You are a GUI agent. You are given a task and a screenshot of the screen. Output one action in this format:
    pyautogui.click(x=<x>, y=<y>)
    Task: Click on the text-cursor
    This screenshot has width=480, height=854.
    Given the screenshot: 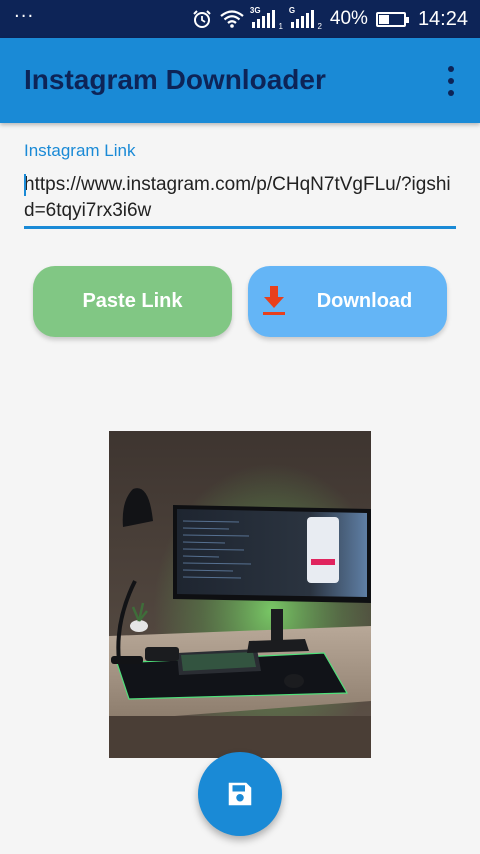 What is the action you would take?
    pyautogui.click(x=25, y=185)
    